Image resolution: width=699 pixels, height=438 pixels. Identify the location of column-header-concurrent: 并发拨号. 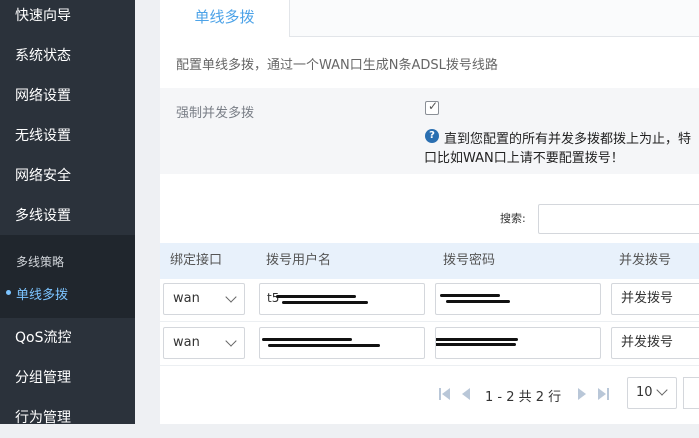
(645, 260).